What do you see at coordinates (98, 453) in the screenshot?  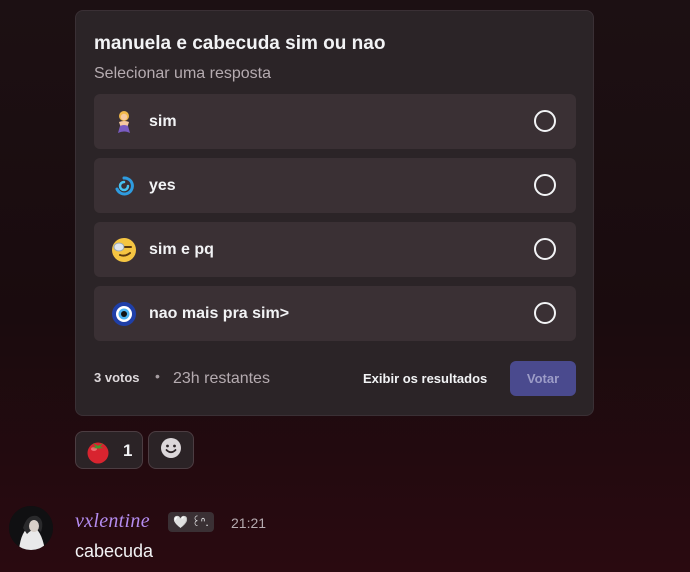 I see `tomato-emoji-icon` at bounding box center [98, 453].